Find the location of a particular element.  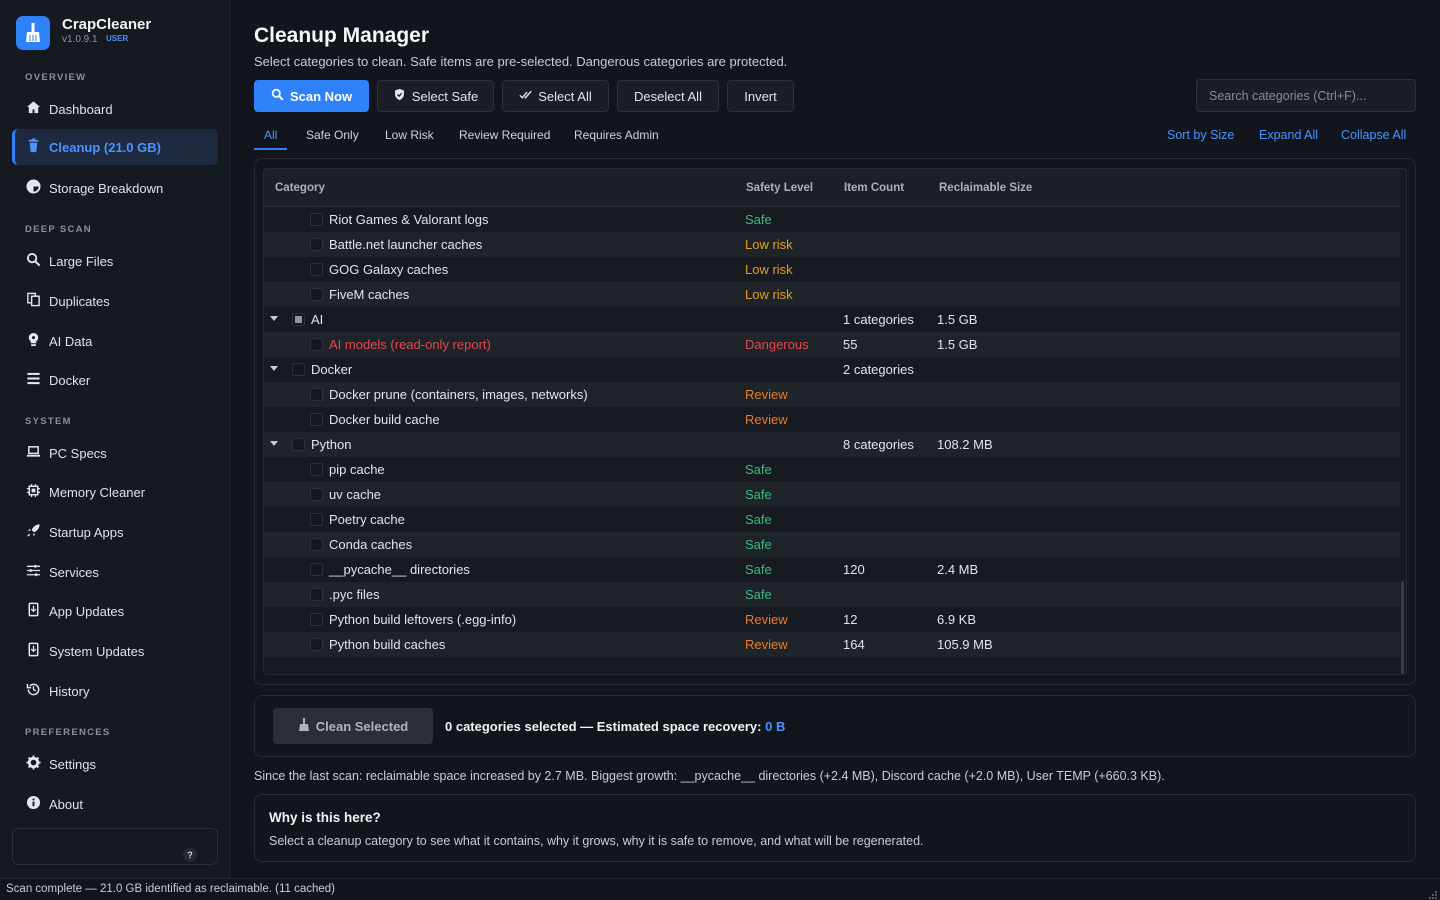

table-group-row: AI 1 categories 1.5 GB is located at coordinates (832, 319).